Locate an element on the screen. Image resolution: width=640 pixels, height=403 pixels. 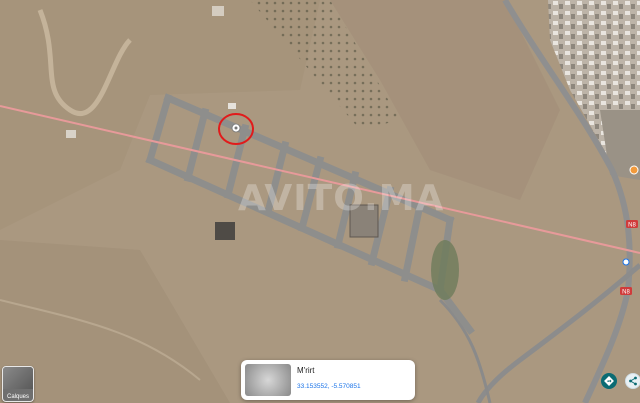
watermark: AVITO.MA is located at coordinates (341, 198).